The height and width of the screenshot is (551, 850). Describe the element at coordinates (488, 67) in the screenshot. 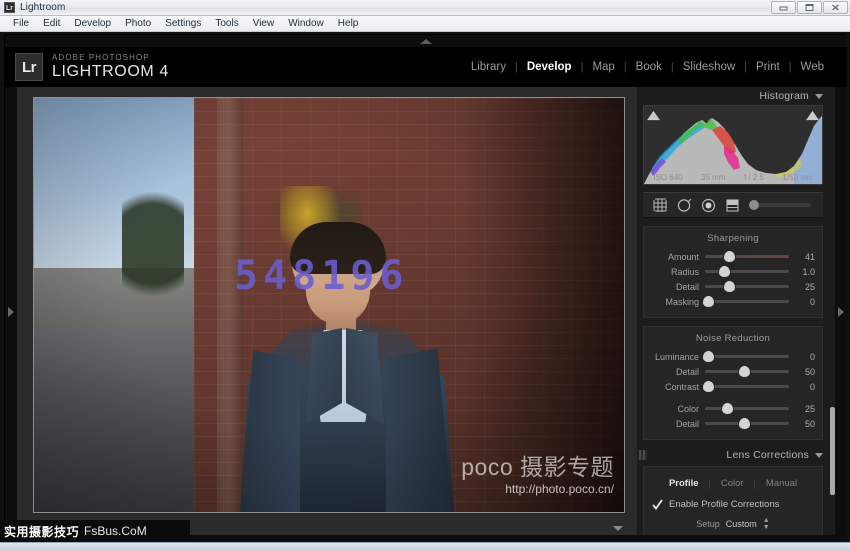

I see `module-library: Library` at that location.